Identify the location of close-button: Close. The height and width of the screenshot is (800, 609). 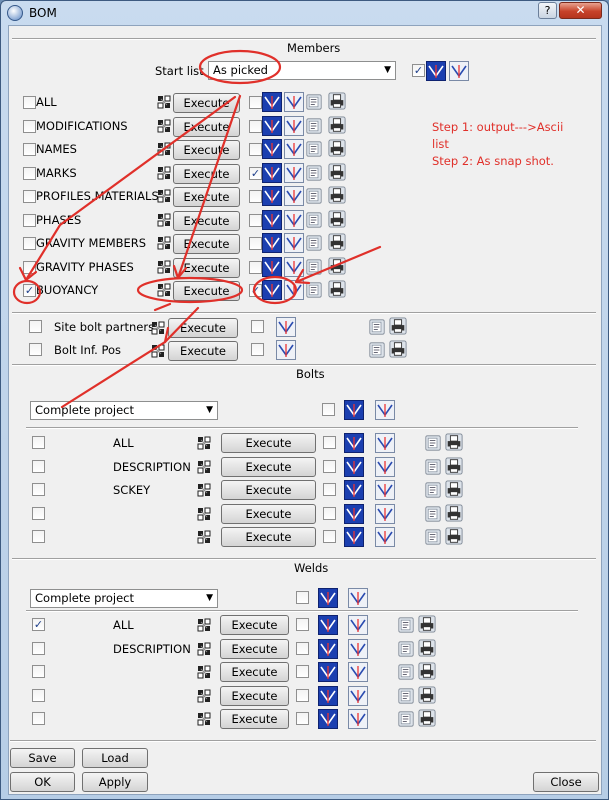
(566, 782).